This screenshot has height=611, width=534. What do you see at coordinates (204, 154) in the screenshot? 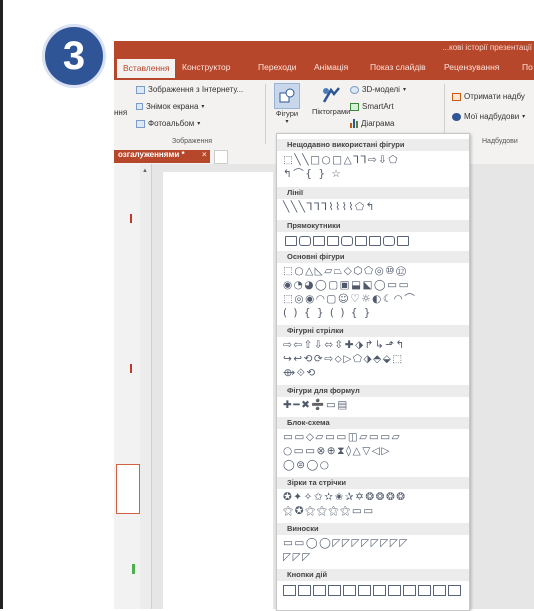
I see `close-icon: ×` at bounding box center [204, 154].